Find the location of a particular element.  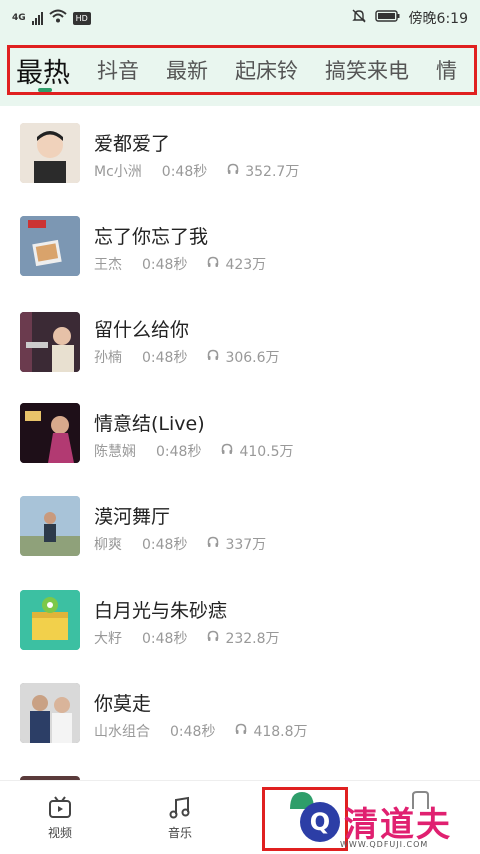

status-time: 傍晚6:19 is located at coordinates (438, 19).